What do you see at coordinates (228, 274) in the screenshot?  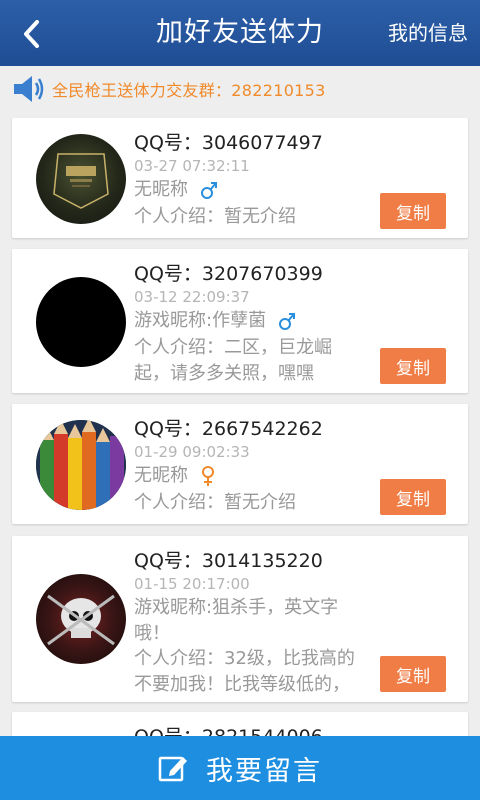 I see `qq-number: QQ号：3207670399` at bounding box center [228, 274].